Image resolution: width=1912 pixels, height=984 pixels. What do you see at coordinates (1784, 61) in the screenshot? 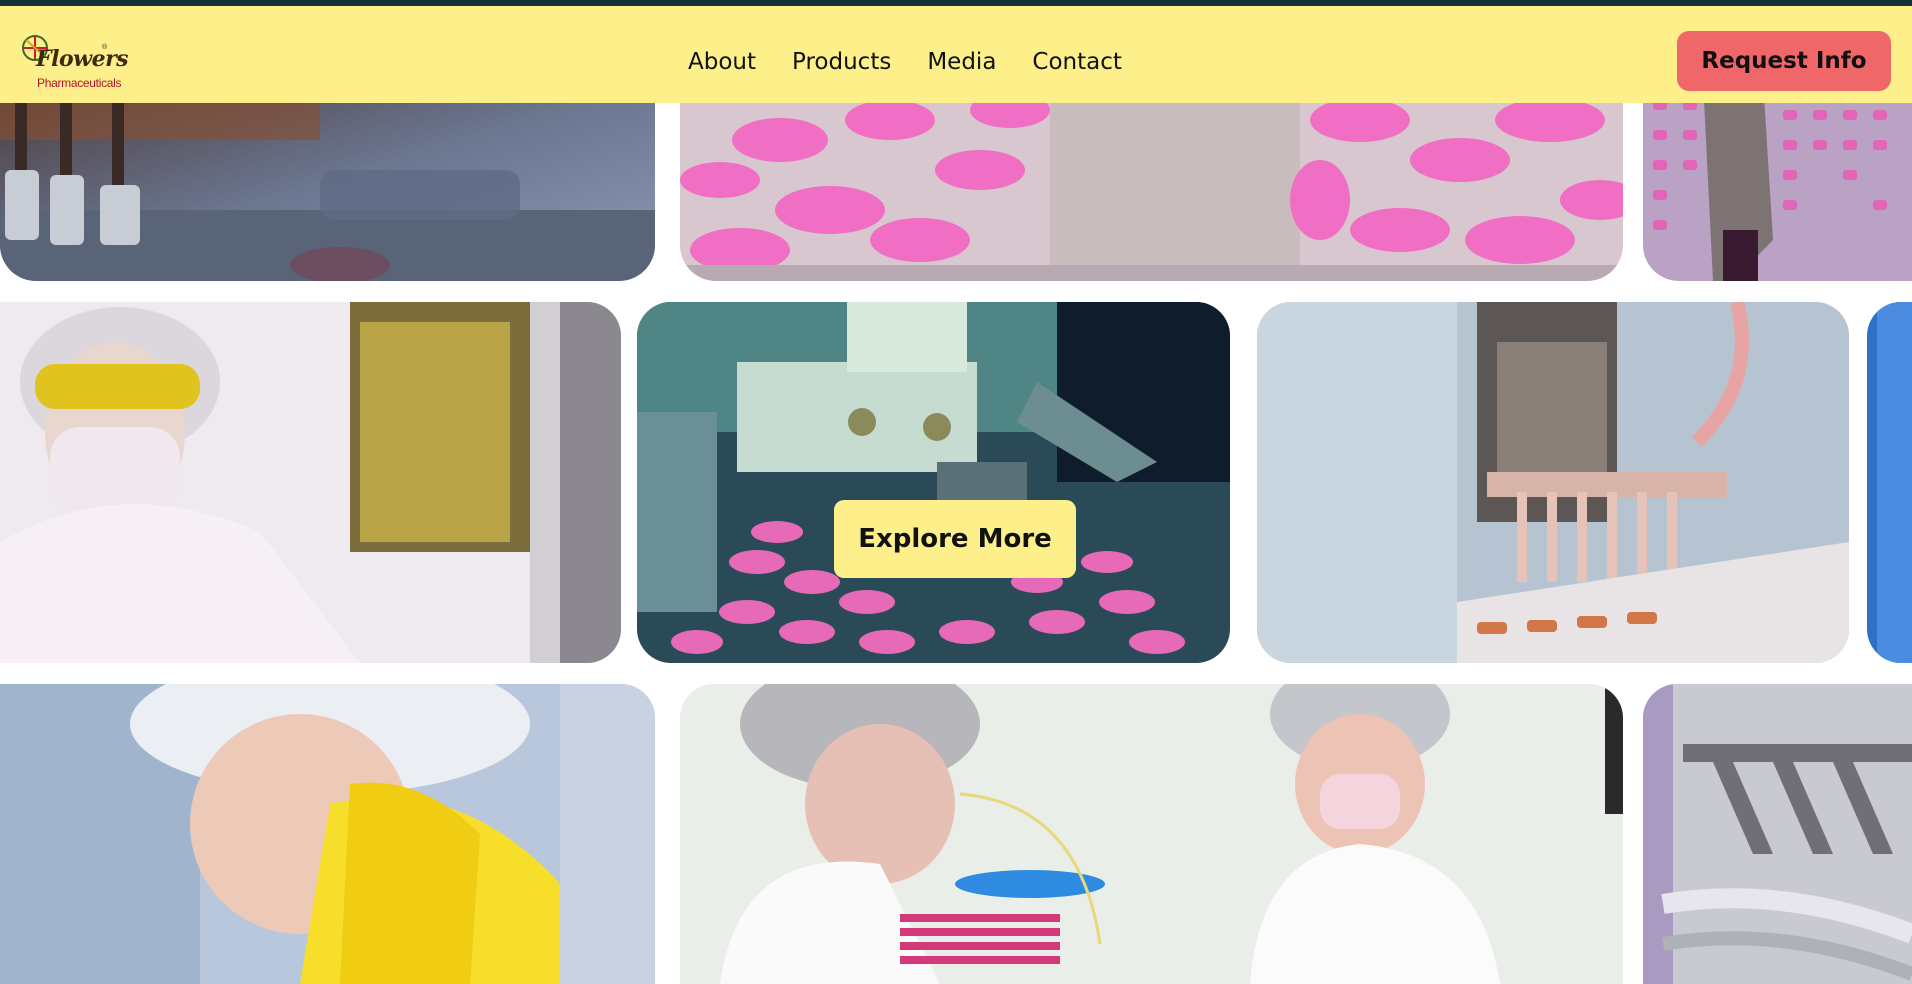
I see `request-info-button: Request Info` at bounding box center [1784, 61].